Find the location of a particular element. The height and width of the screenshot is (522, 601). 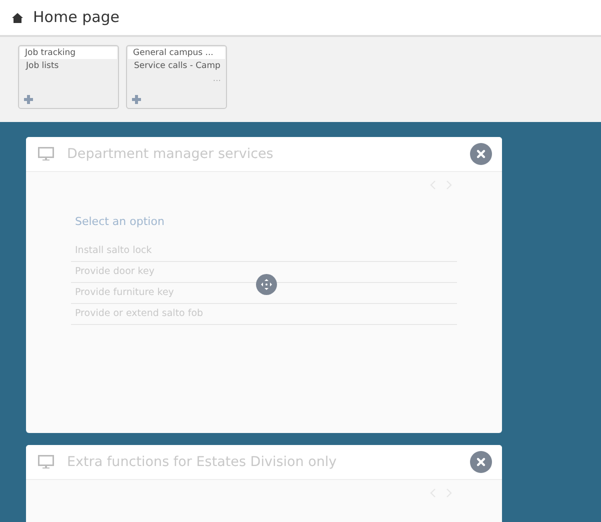

tile-link: Job lists is located at coordinates (68, 66).